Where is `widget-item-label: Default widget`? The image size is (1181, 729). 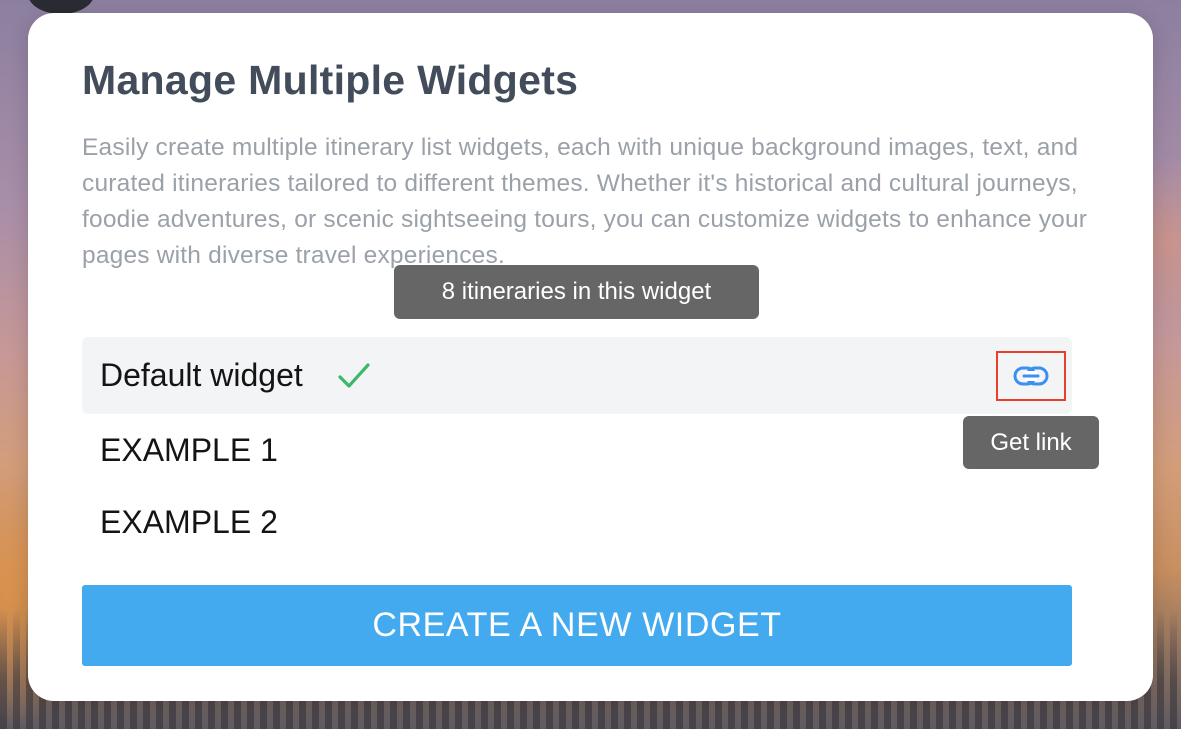 widget-item-label: Default widget is located at coordinates (201, 375).